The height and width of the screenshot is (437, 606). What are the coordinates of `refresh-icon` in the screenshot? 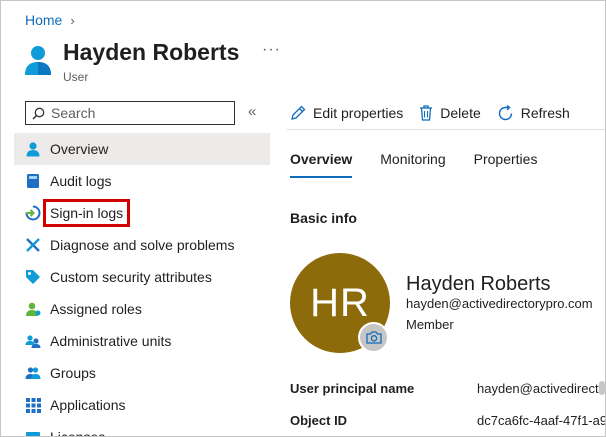 It's located at (505, 112).